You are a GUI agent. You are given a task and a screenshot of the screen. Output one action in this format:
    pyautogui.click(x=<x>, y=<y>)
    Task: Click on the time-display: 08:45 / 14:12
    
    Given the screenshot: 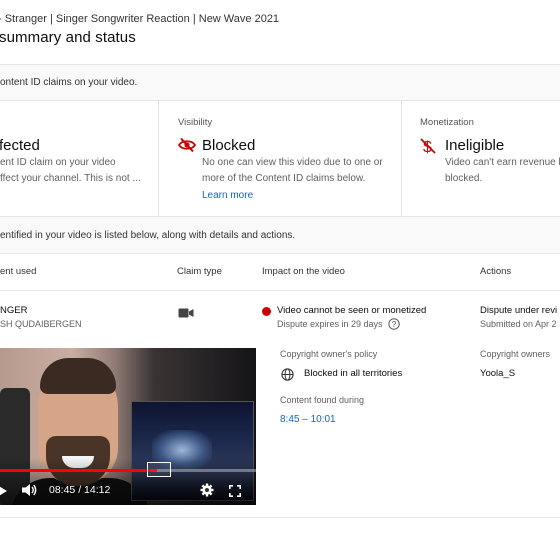 What is the action you would take?
    pyautogui.click(x=80, y=490)
    